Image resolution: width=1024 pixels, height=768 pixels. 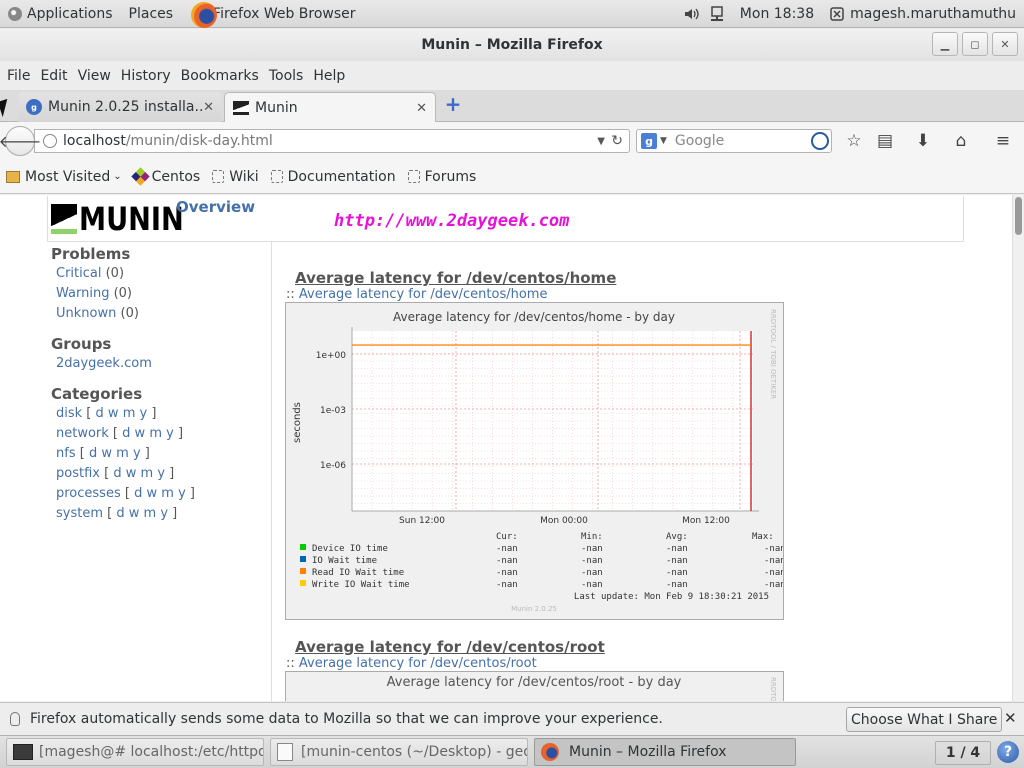 I want to click on hamburger-menu-icon: ≡, so click(x=1003, y=141).